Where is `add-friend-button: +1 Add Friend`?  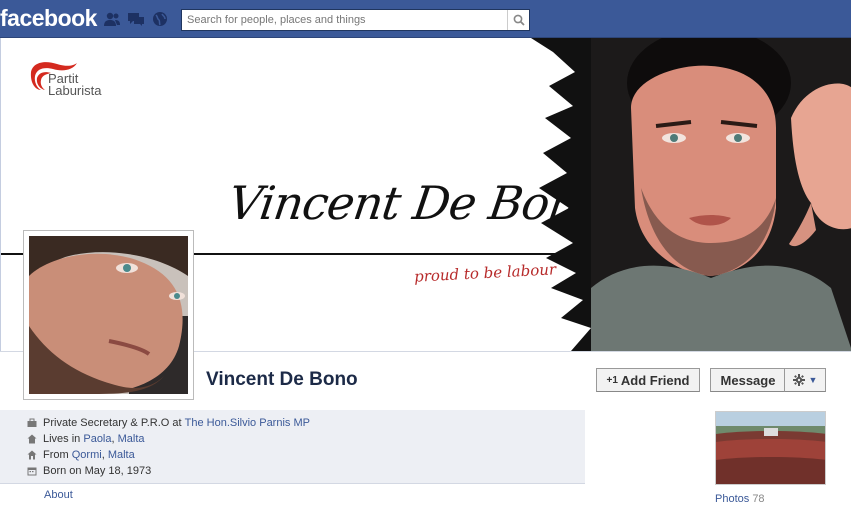 add-friend-button: +1 Add Friend is located at coordinates (648, 380).